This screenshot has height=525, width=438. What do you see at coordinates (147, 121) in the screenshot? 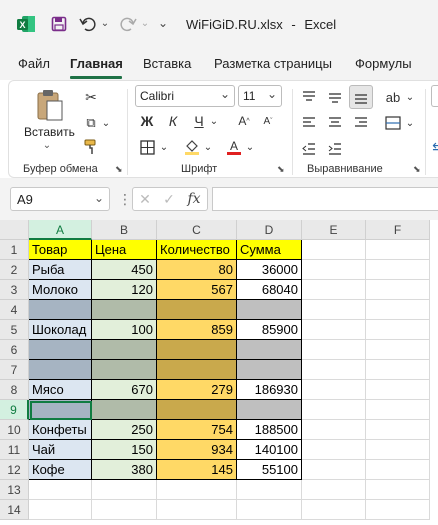
I see `bold-button: Ж` at bounding box center [147, 121].